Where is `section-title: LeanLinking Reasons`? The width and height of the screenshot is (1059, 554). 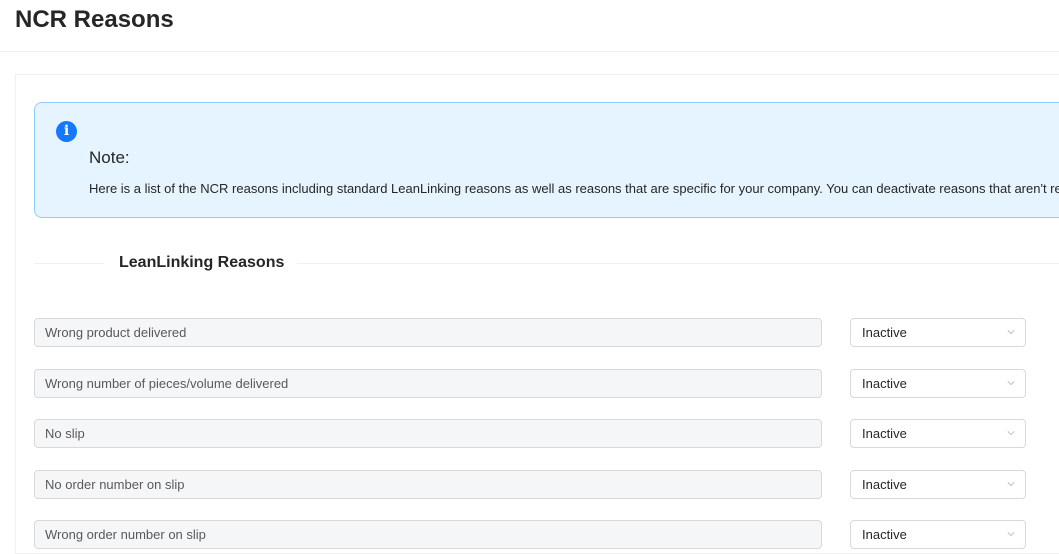 section-title: LeanLinking Reasons is located at coordinates (202, 262).